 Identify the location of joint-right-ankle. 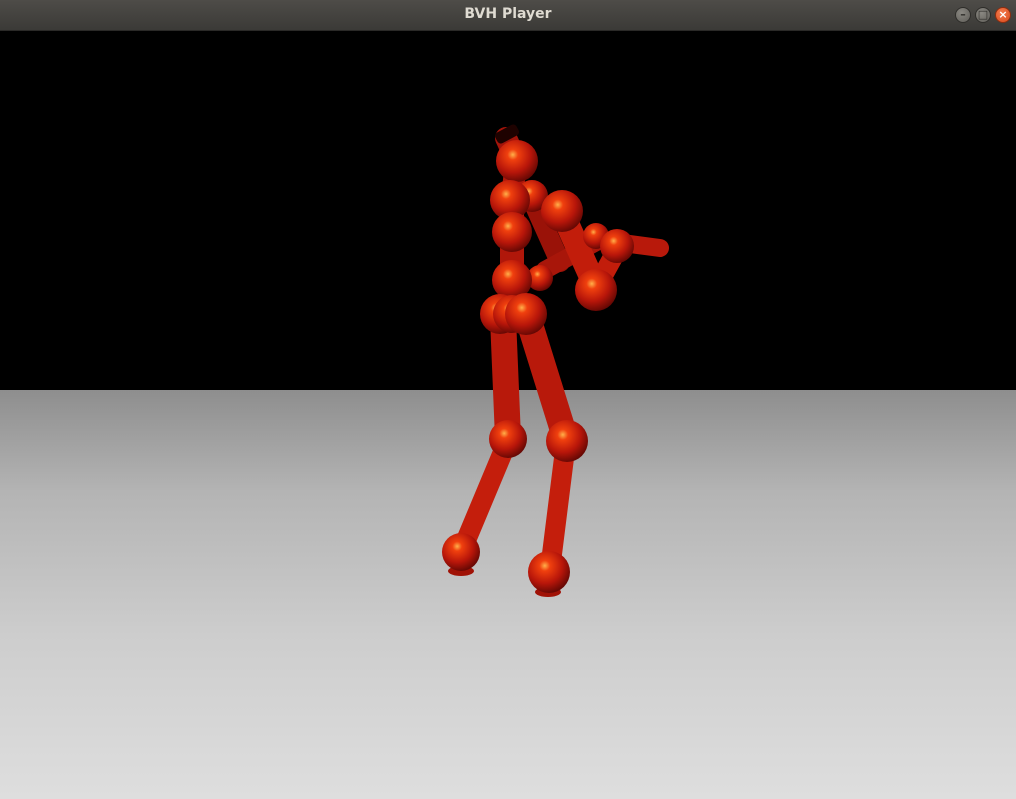
(549, 572).